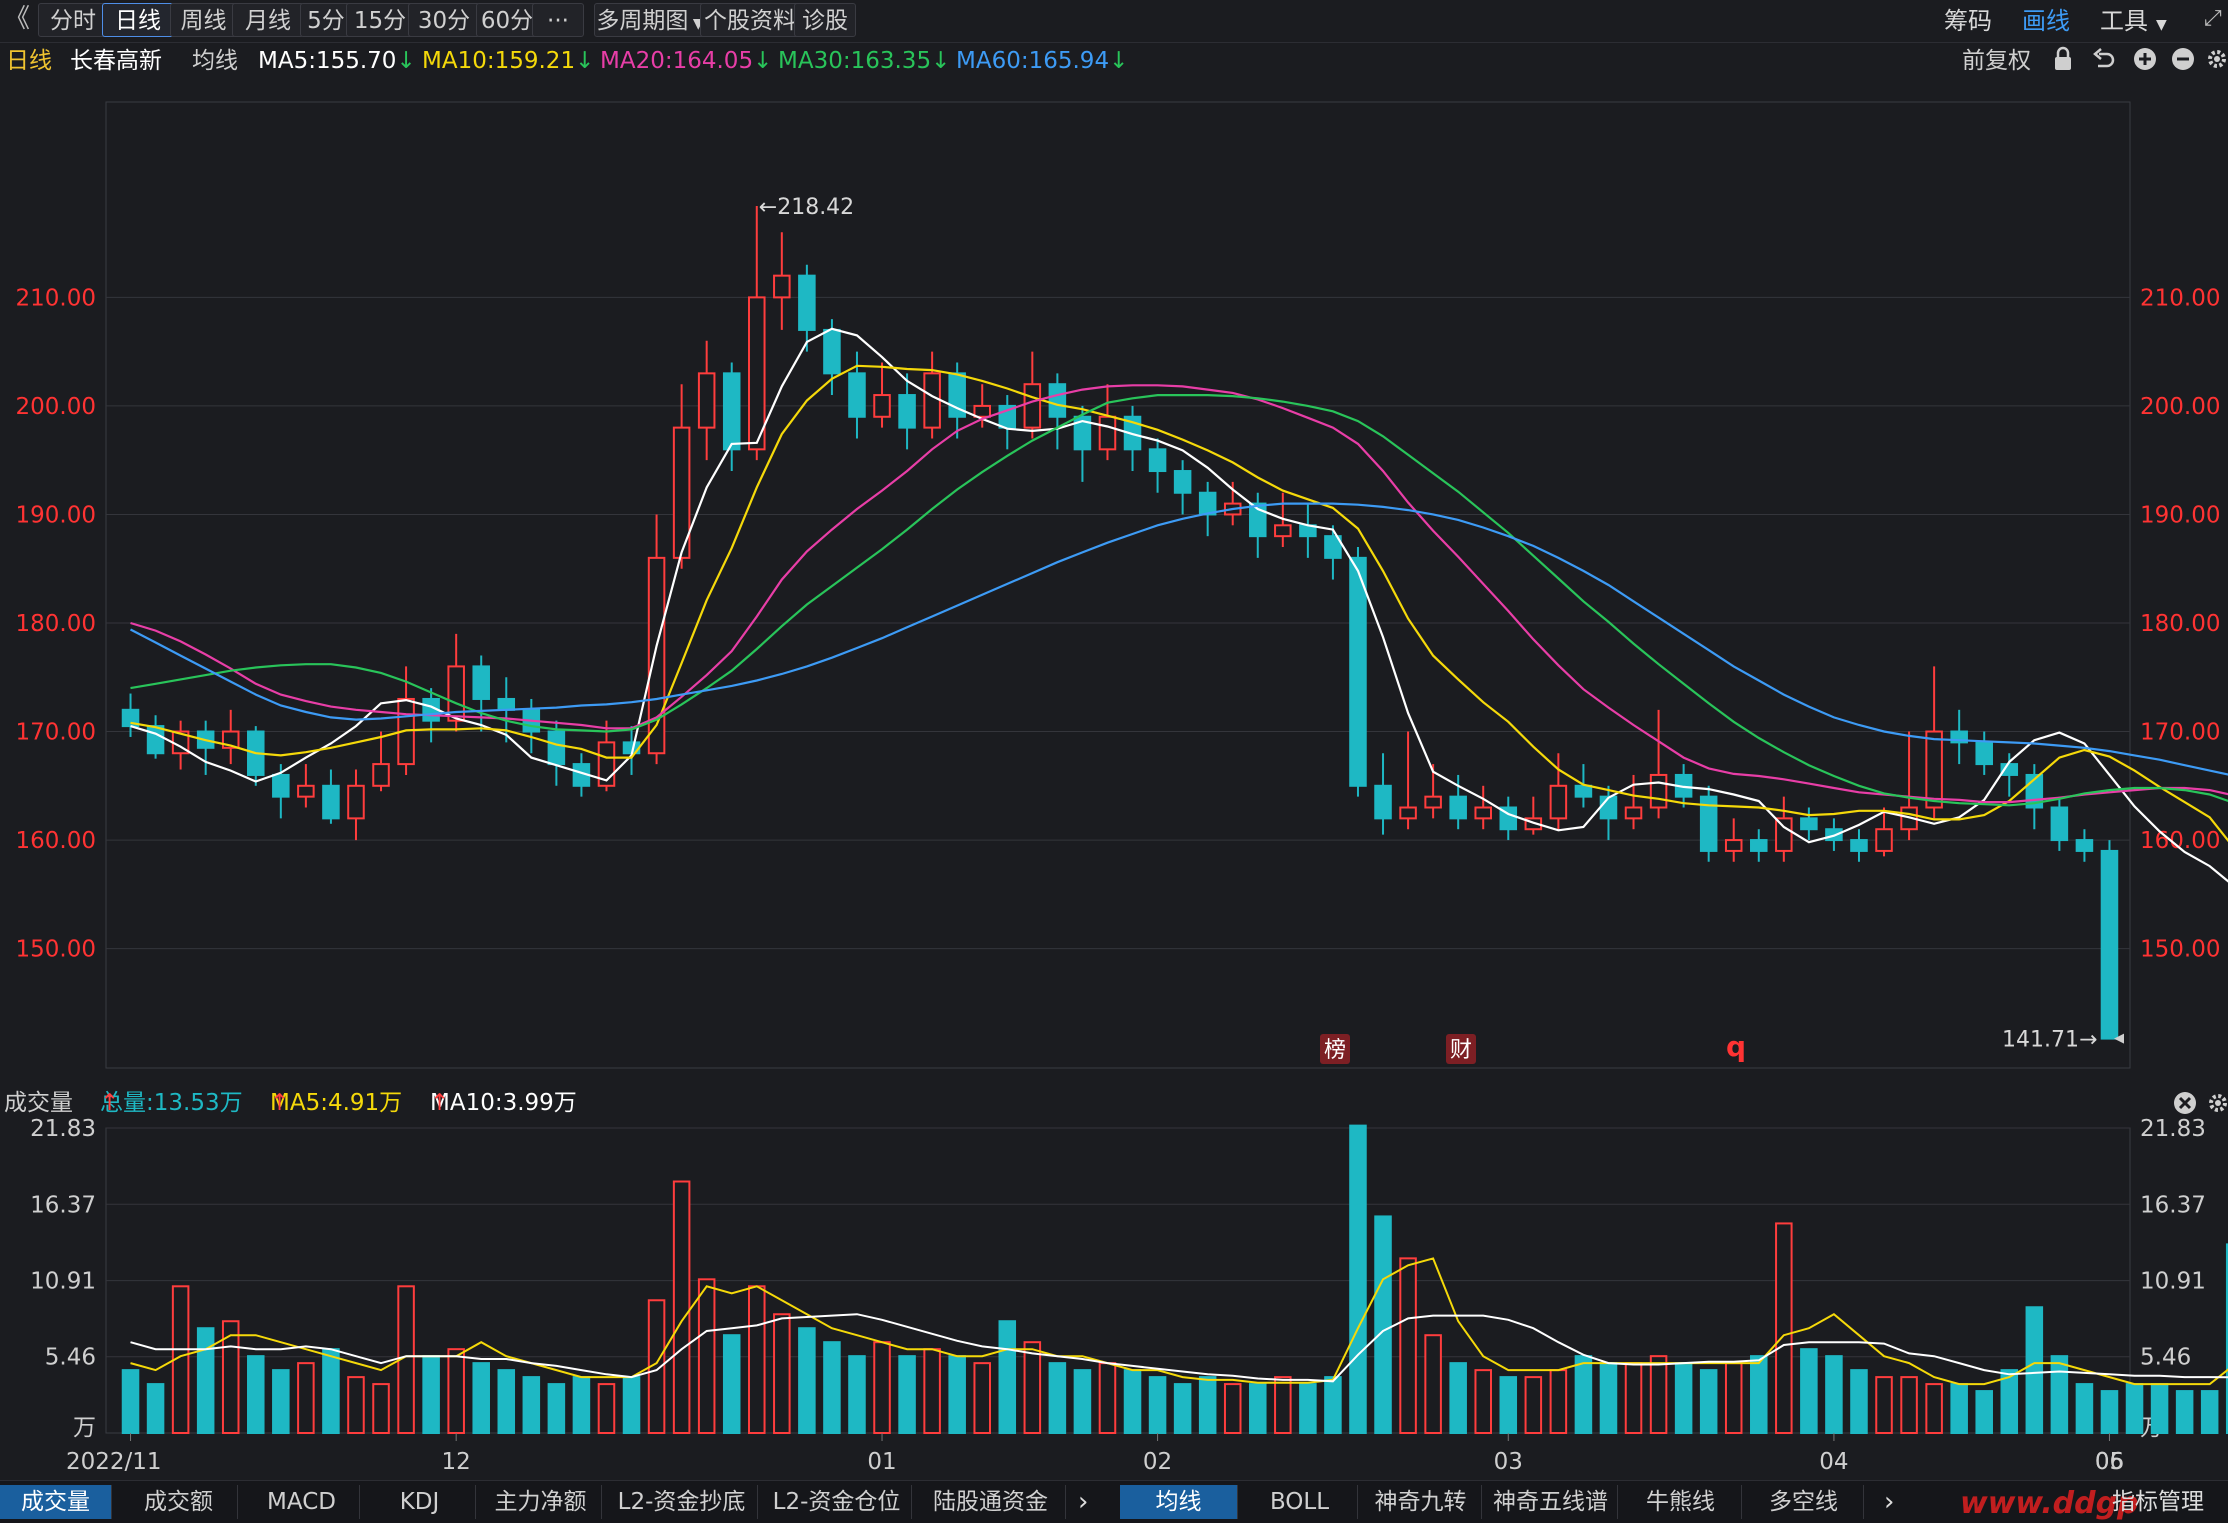 This screenshot has height=1523, width=2228. What do you see at coordinates (1996, 61) in the screenshot?
I see `adjust-mode-button: 前复权` at bounding box center [1996, 61].